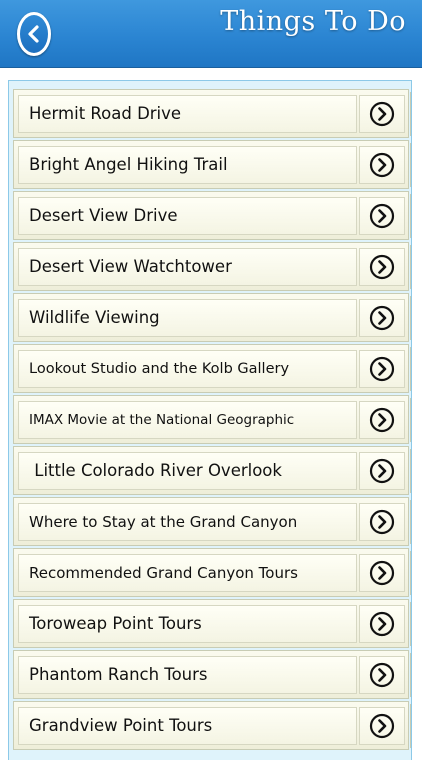 The height and width of the screenshot is (760, 422). What do you see at coordinates (187, 266) in the screenshot?
I see `list-item-label: Desert View Watchtower` at bounding box center [187, 266].